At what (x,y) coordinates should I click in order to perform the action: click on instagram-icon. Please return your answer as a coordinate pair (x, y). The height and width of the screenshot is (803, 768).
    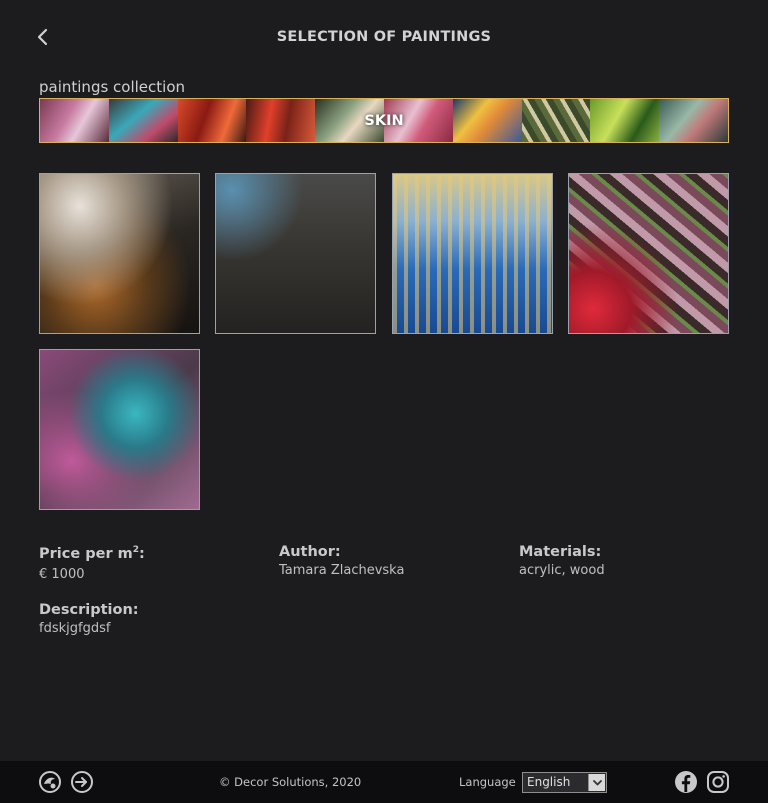
    Looking at the image, I should click on (718, 782).